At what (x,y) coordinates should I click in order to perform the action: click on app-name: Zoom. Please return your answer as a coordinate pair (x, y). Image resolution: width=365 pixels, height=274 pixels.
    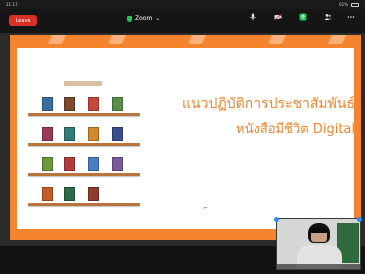
    Looking at the image, I should click on (144, 18).